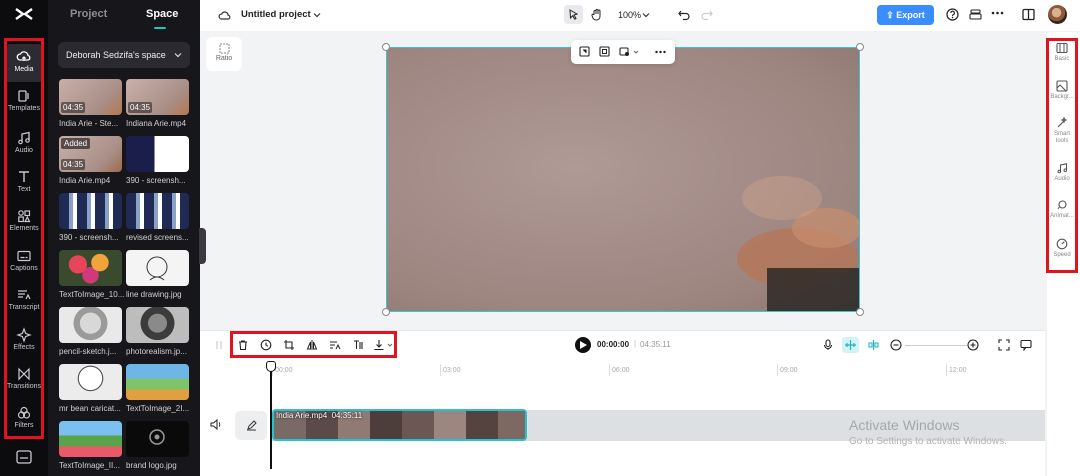  I want to click on ratio-label: Ratio, so click(224, 58).